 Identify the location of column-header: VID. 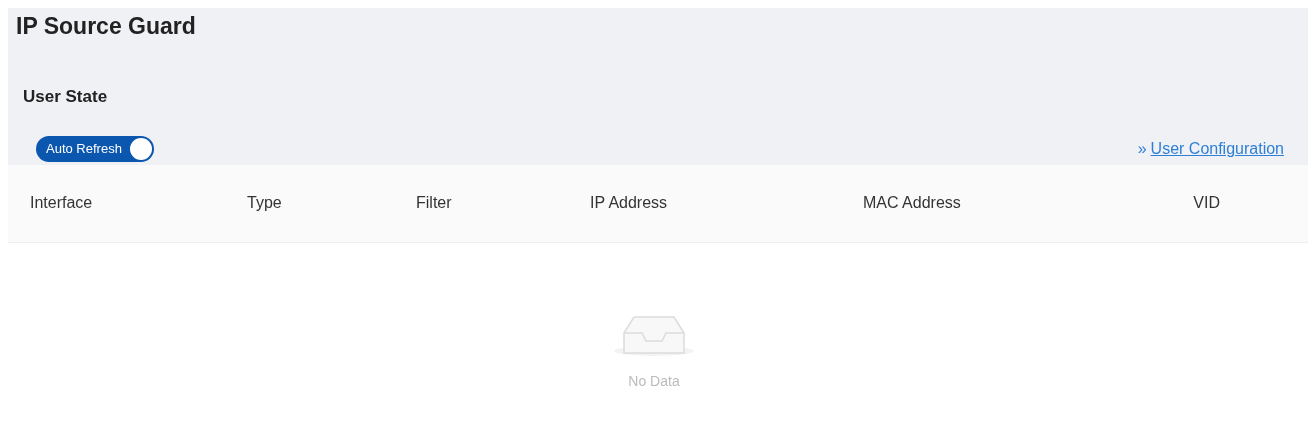
(1206, 202).